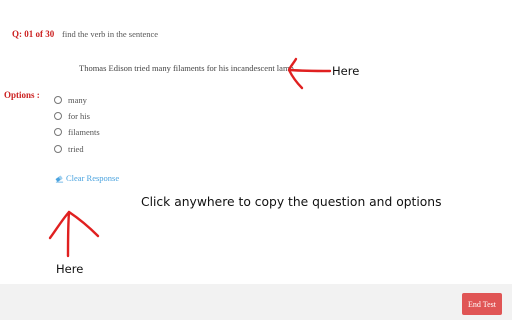 The height and width of the screenshot is (320, 512). I want to click on arrow-up-icon, so click(74, 234).